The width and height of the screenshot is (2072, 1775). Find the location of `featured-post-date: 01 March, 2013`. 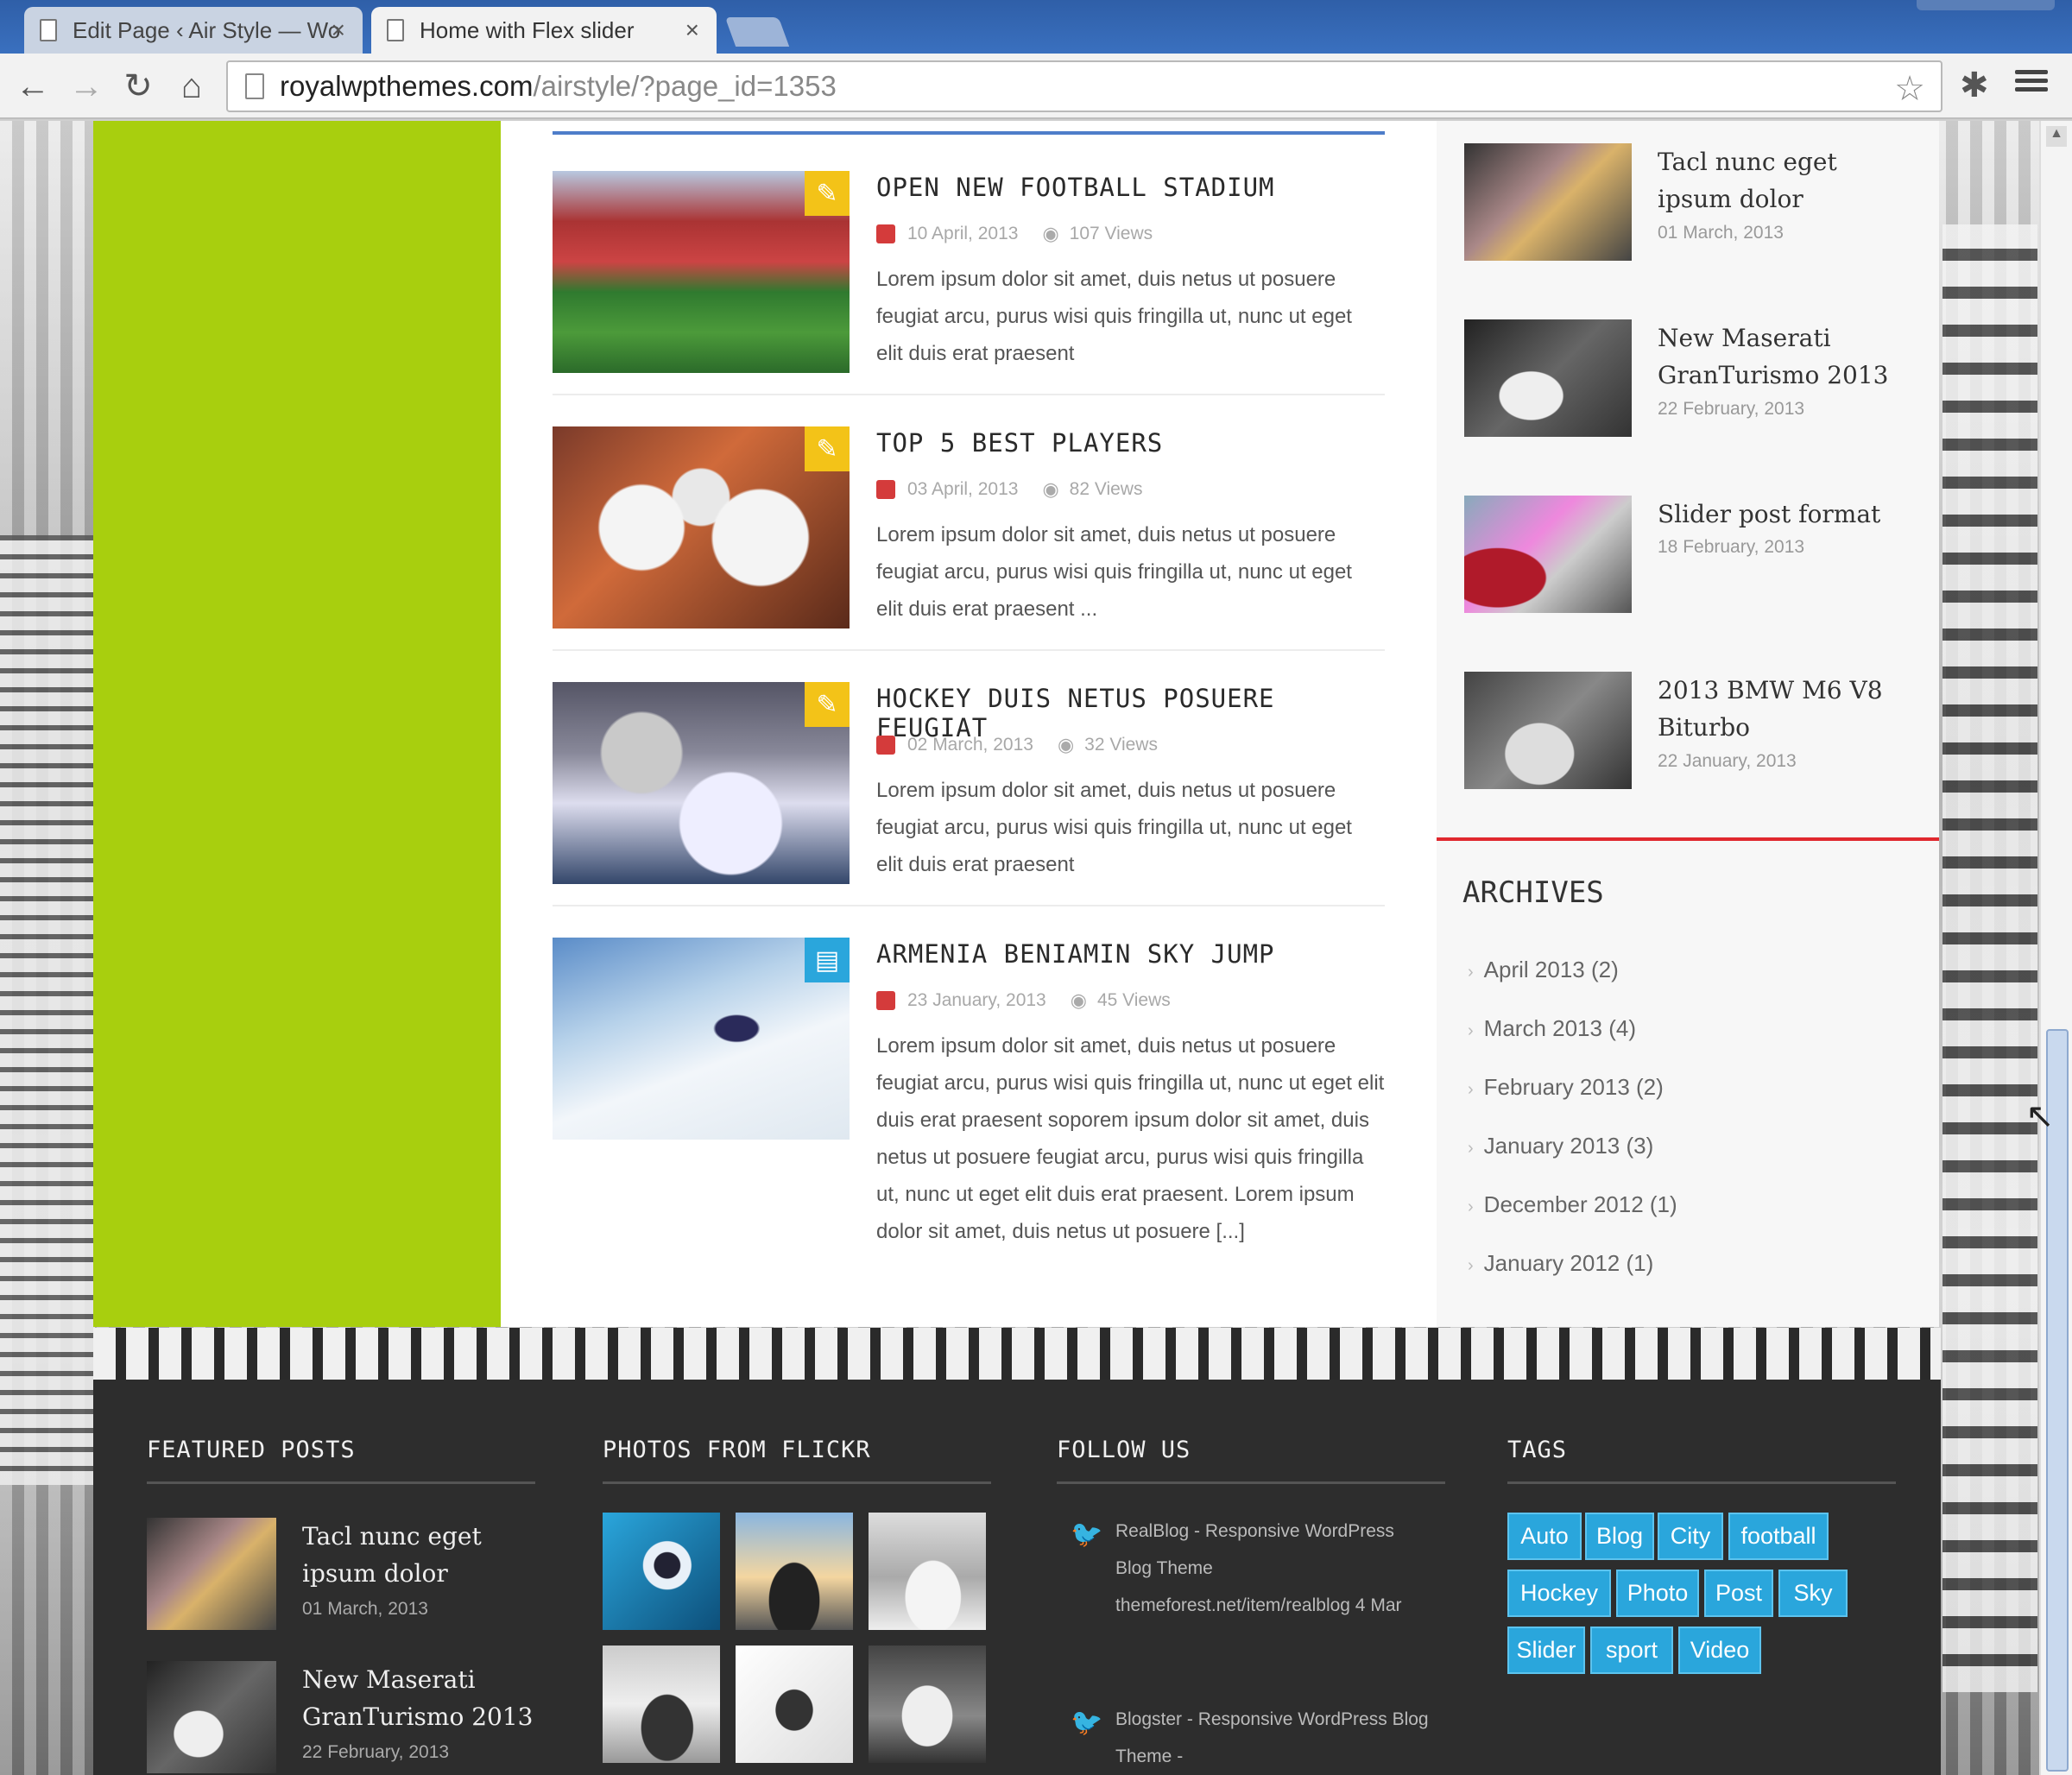

featured-post-date: 01 March, 2013 is located at coordinates (365, 1609).